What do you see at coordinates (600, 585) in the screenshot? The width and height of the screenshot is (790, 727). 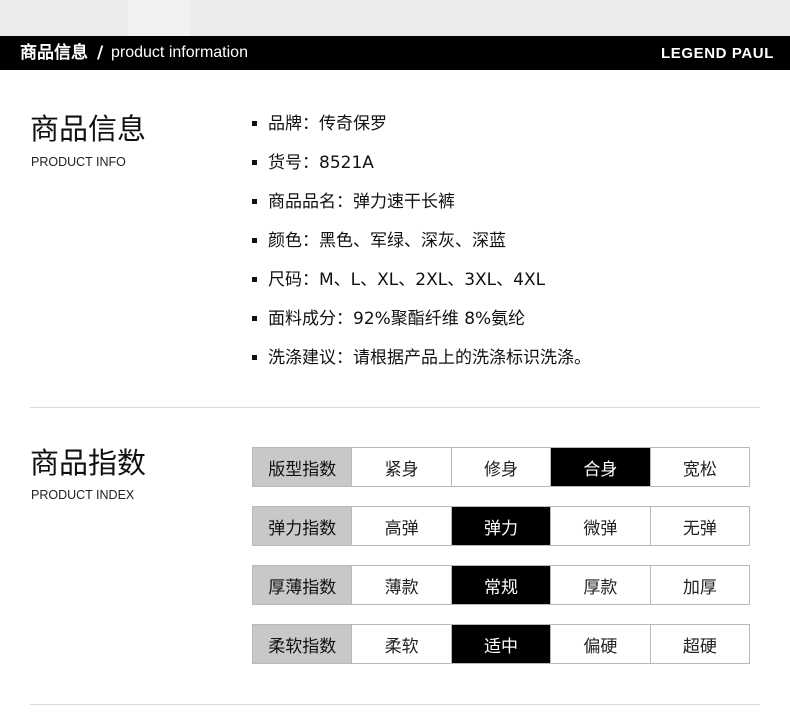 I see `index-option: 厚款` at bounding box center [600, 585].